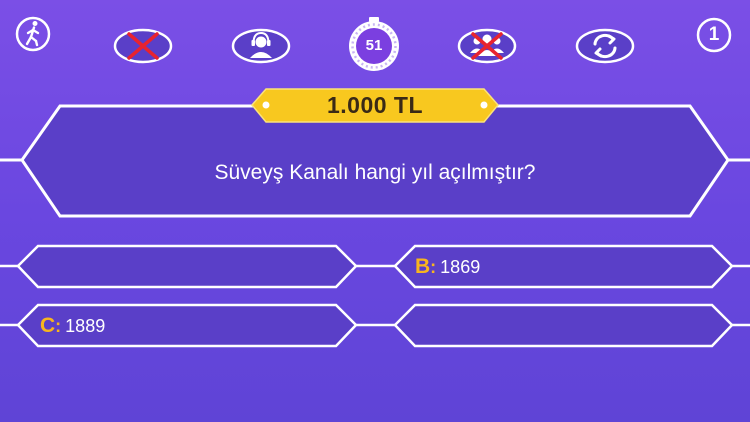 The image size is (750, 422). What do you see at coordinates (85, 326) in the screenshot?
I see `answer-c-text: 1889` at bounding box center [85, 326].